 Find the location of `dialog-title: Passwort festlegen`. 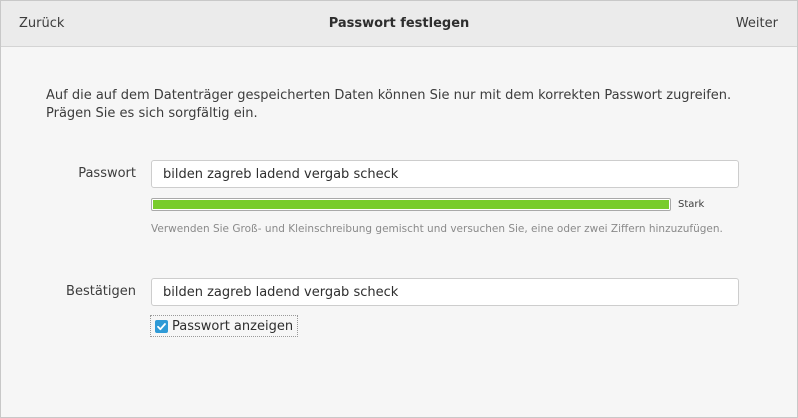

dialog-title: Passwort festlegen is located at coordinates (399, 23).